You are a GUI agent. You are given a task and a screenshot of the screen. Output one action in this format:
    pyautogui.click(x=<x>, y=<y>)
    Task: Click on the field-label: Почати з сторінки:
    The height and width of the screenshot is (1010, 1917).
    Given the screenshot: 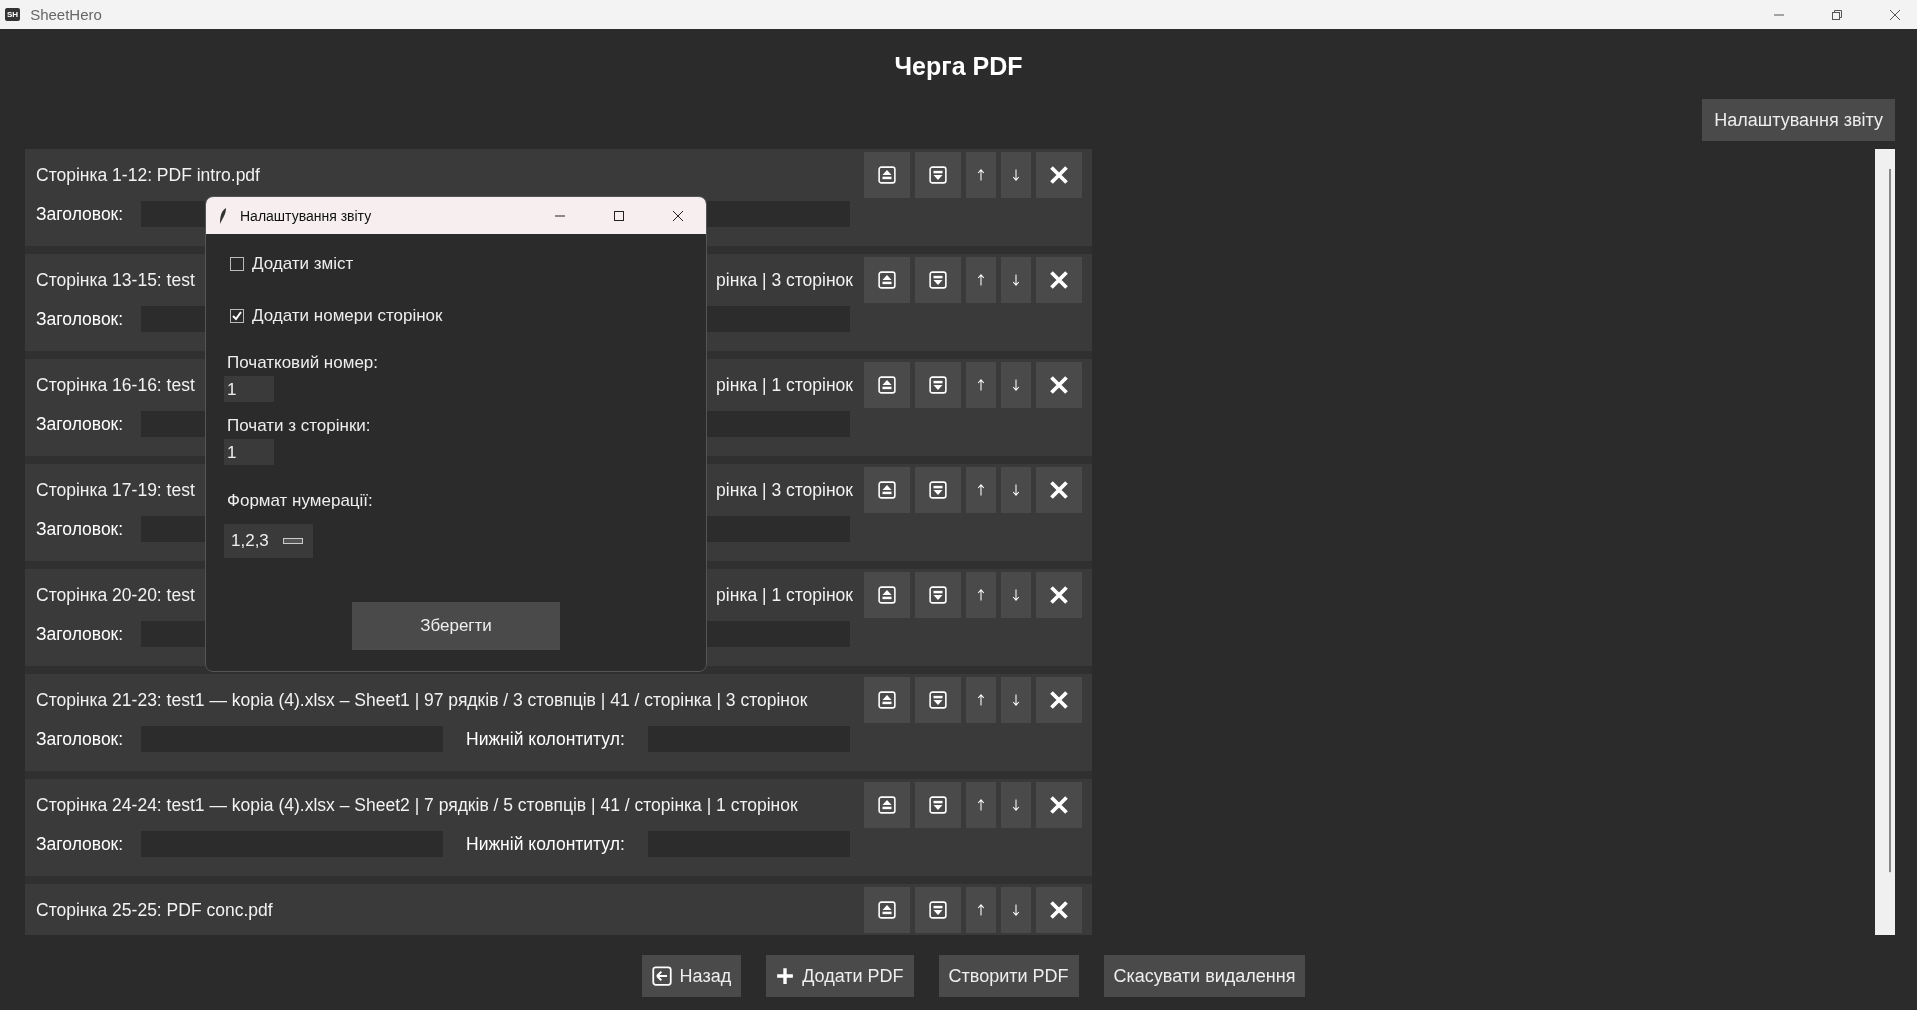 What is the action you would take?
    pyautogui.click(x=299, y=426)
    